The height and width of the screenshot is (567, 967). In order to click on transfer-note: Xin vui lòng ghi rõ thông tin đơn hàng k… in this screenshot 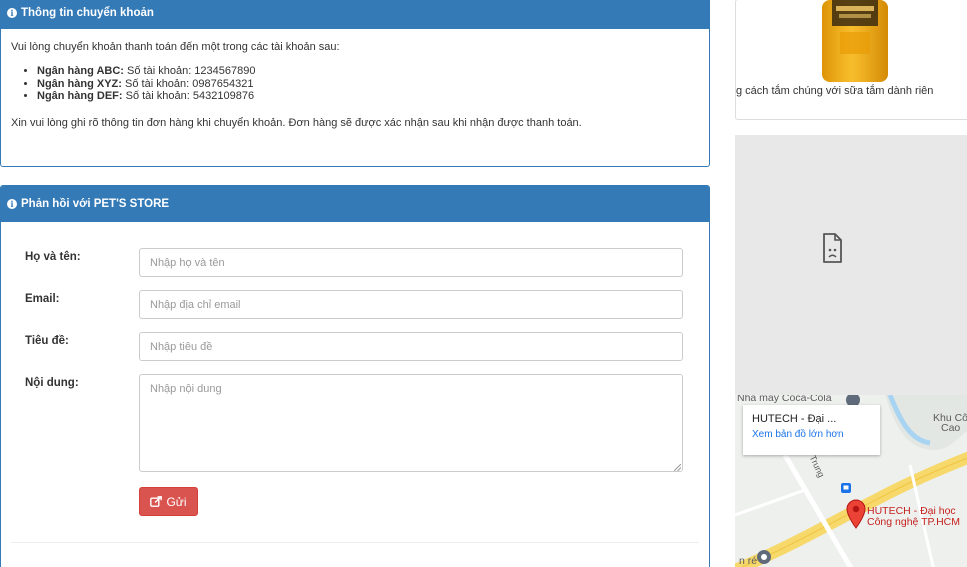, I will do `click(296, 122)`.